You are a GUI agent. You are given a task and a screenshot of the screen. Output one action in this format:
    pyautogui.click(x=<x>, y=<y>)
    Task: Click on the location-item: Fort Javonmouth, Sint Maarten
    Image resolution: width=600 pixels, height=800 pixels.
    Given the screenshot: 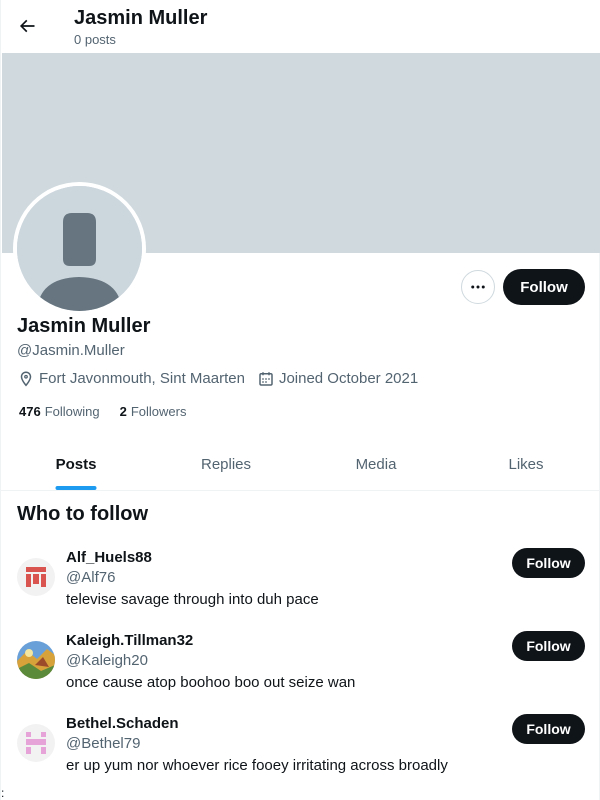 What is the action you would take?
    pyautogui.click(x=131, y=379)
    